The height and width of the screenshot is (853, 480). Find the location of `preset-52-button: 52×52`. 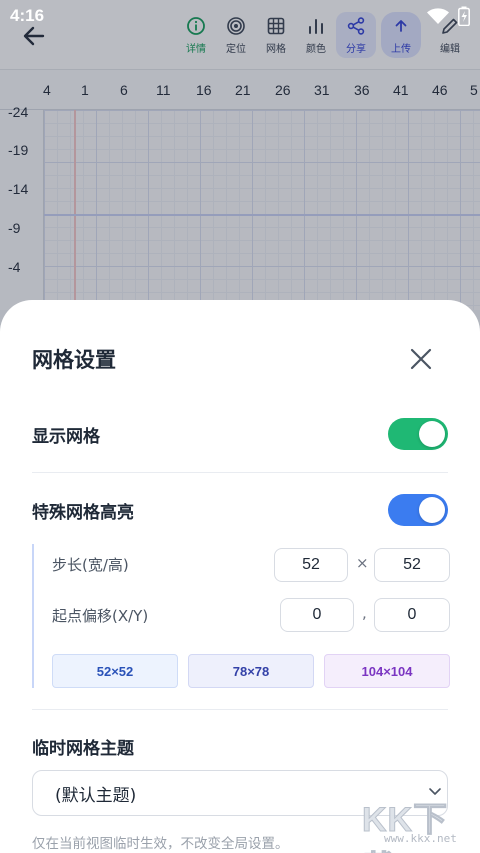

preset-52-button: 52×52 is located at coordinates (115, 671).